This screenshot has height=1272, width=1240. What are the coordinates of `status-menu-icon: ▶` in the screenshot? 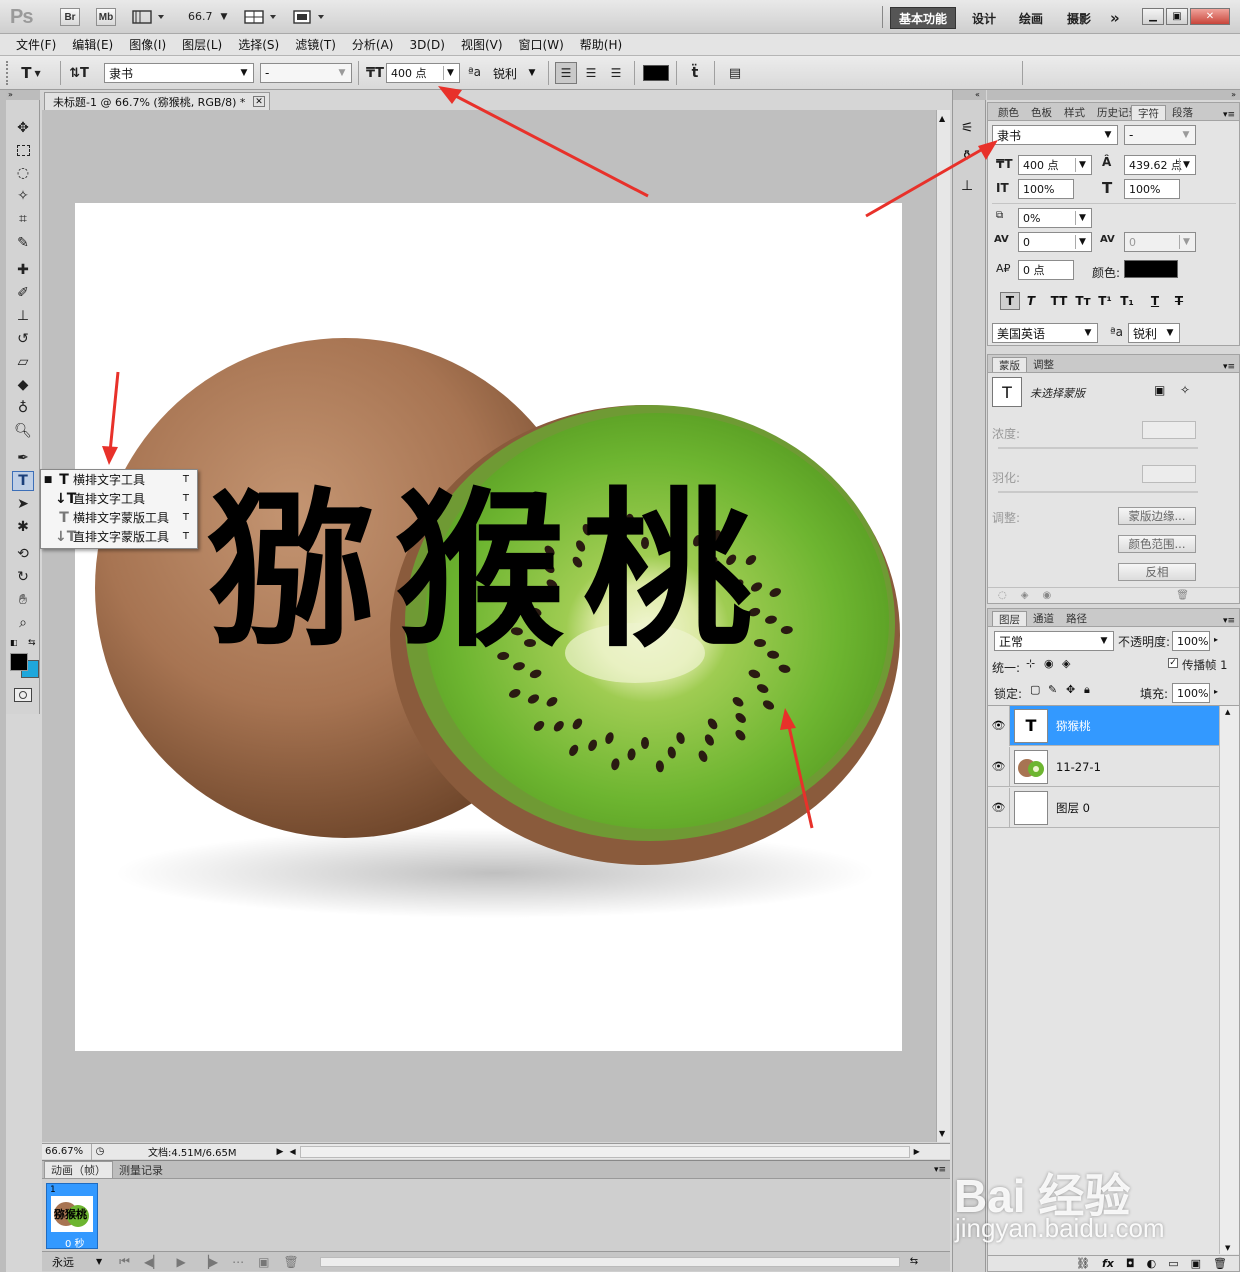 It's located at (280, 1152).